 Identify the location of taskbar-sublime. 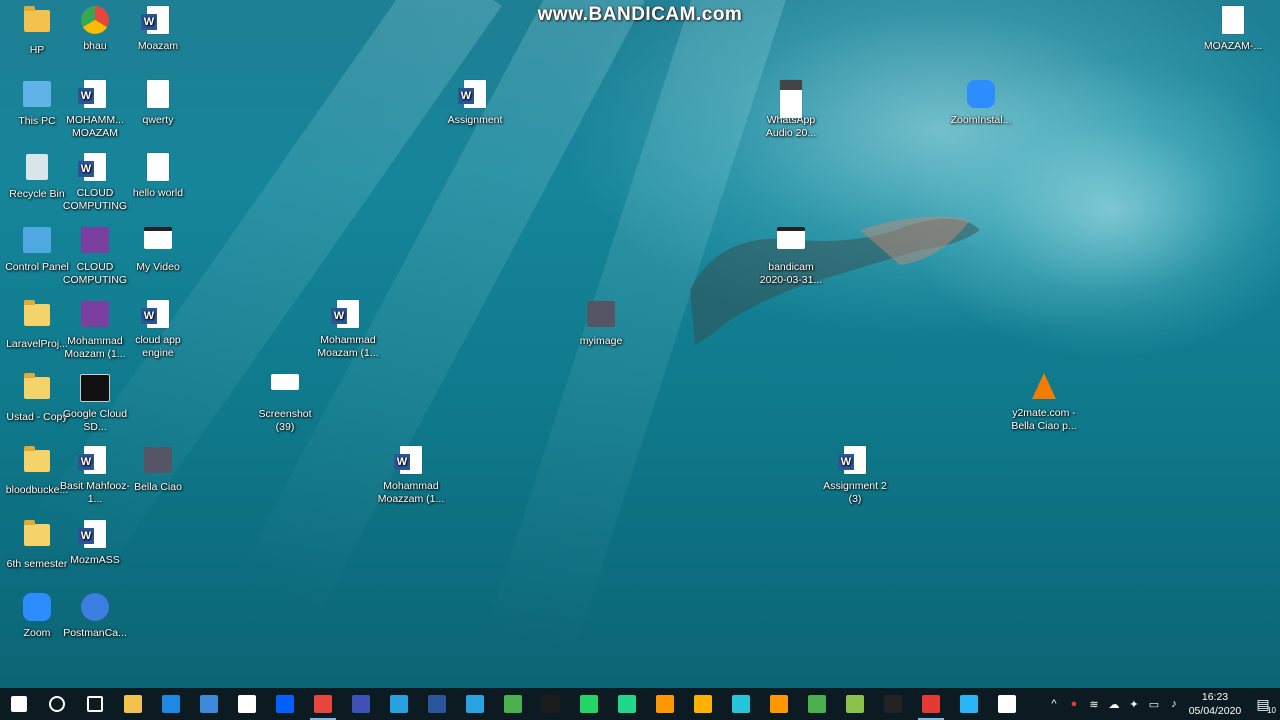
(779, 704).